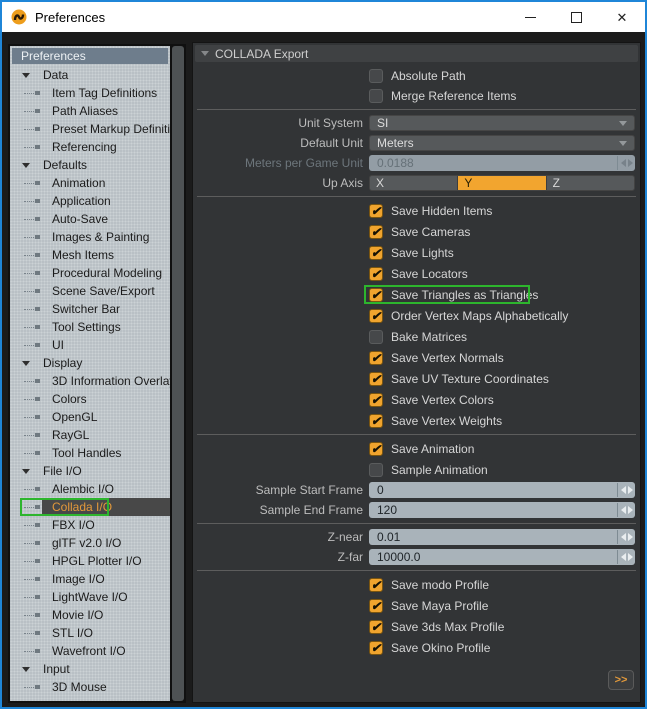 This screenshot has height=709, width=647. What do you see at coordinates (416, 469) in the screenshot?
I see `checkbox-row-sample-animation: Sample Animation` at bounding box center [416, 469].